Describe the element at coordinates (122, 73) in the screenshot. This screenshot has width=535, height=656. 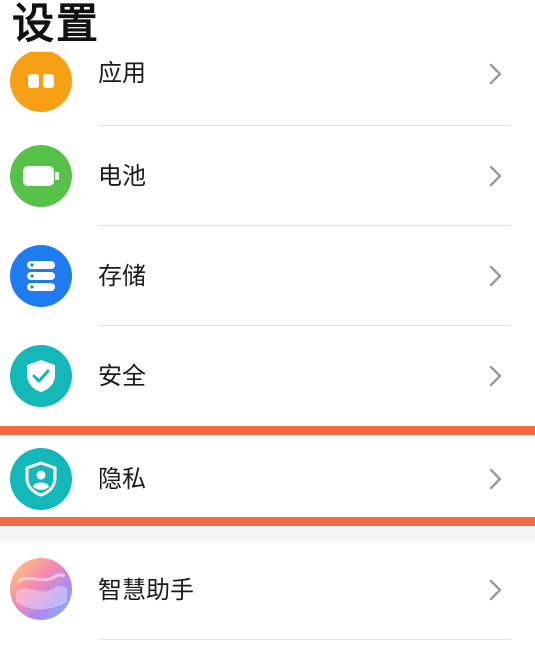
I see `settings-item-label: 应用` at that location.